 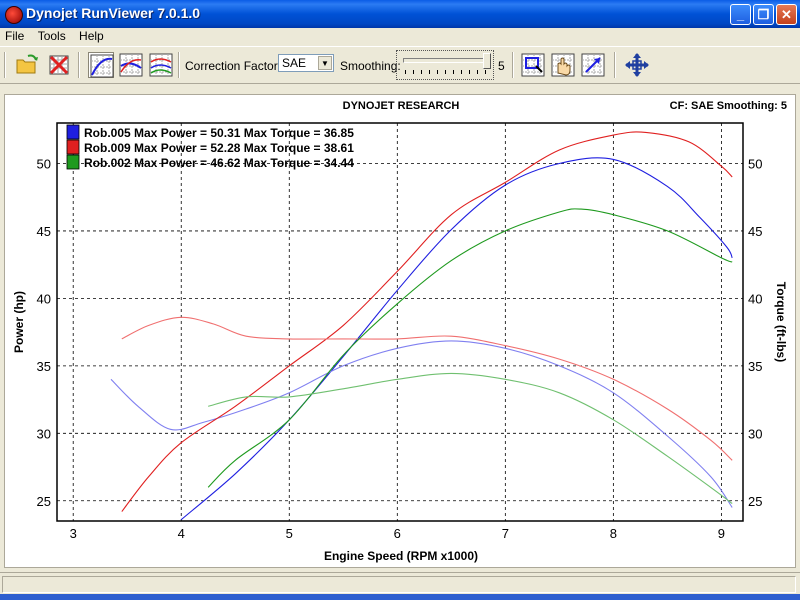 I want to click on y-tick-label-right: 25, so click(x=755, y=501).